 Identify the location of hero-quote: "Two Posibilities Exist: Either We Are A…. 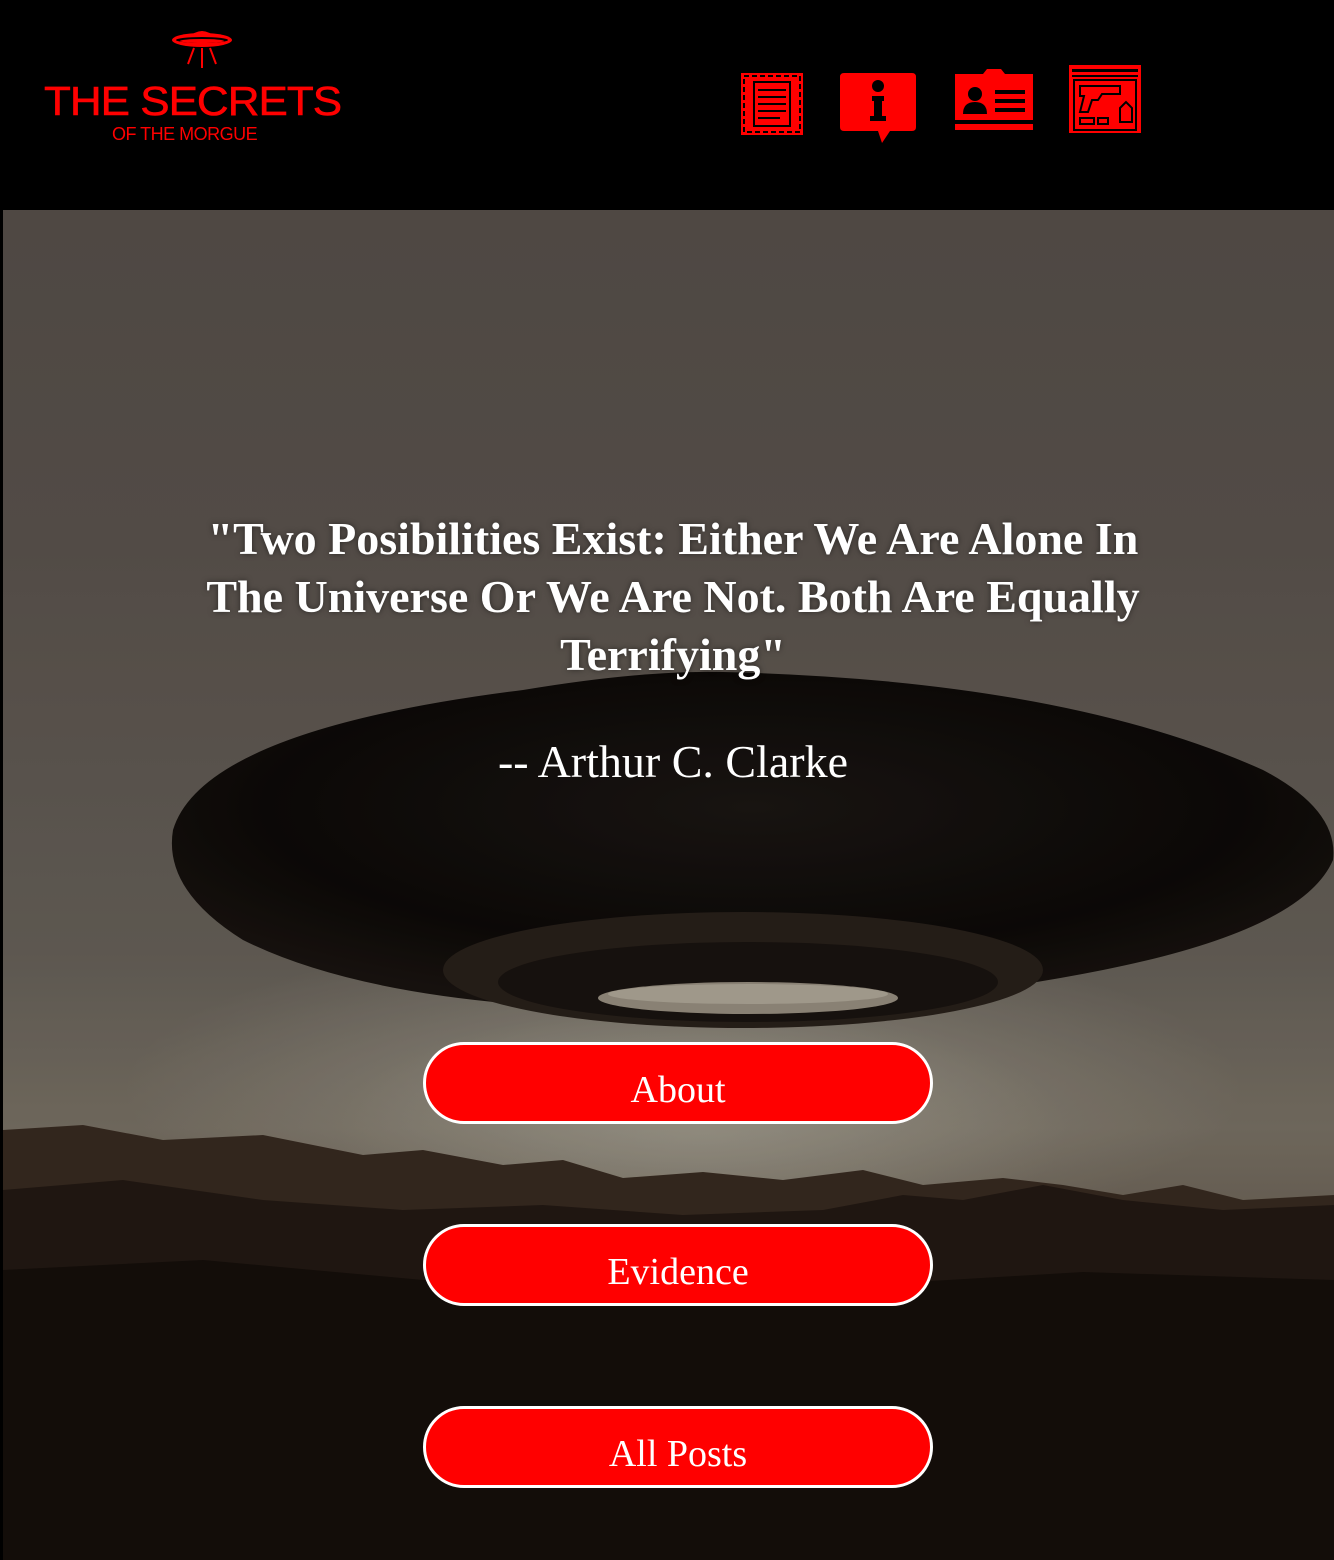
(673, 596).